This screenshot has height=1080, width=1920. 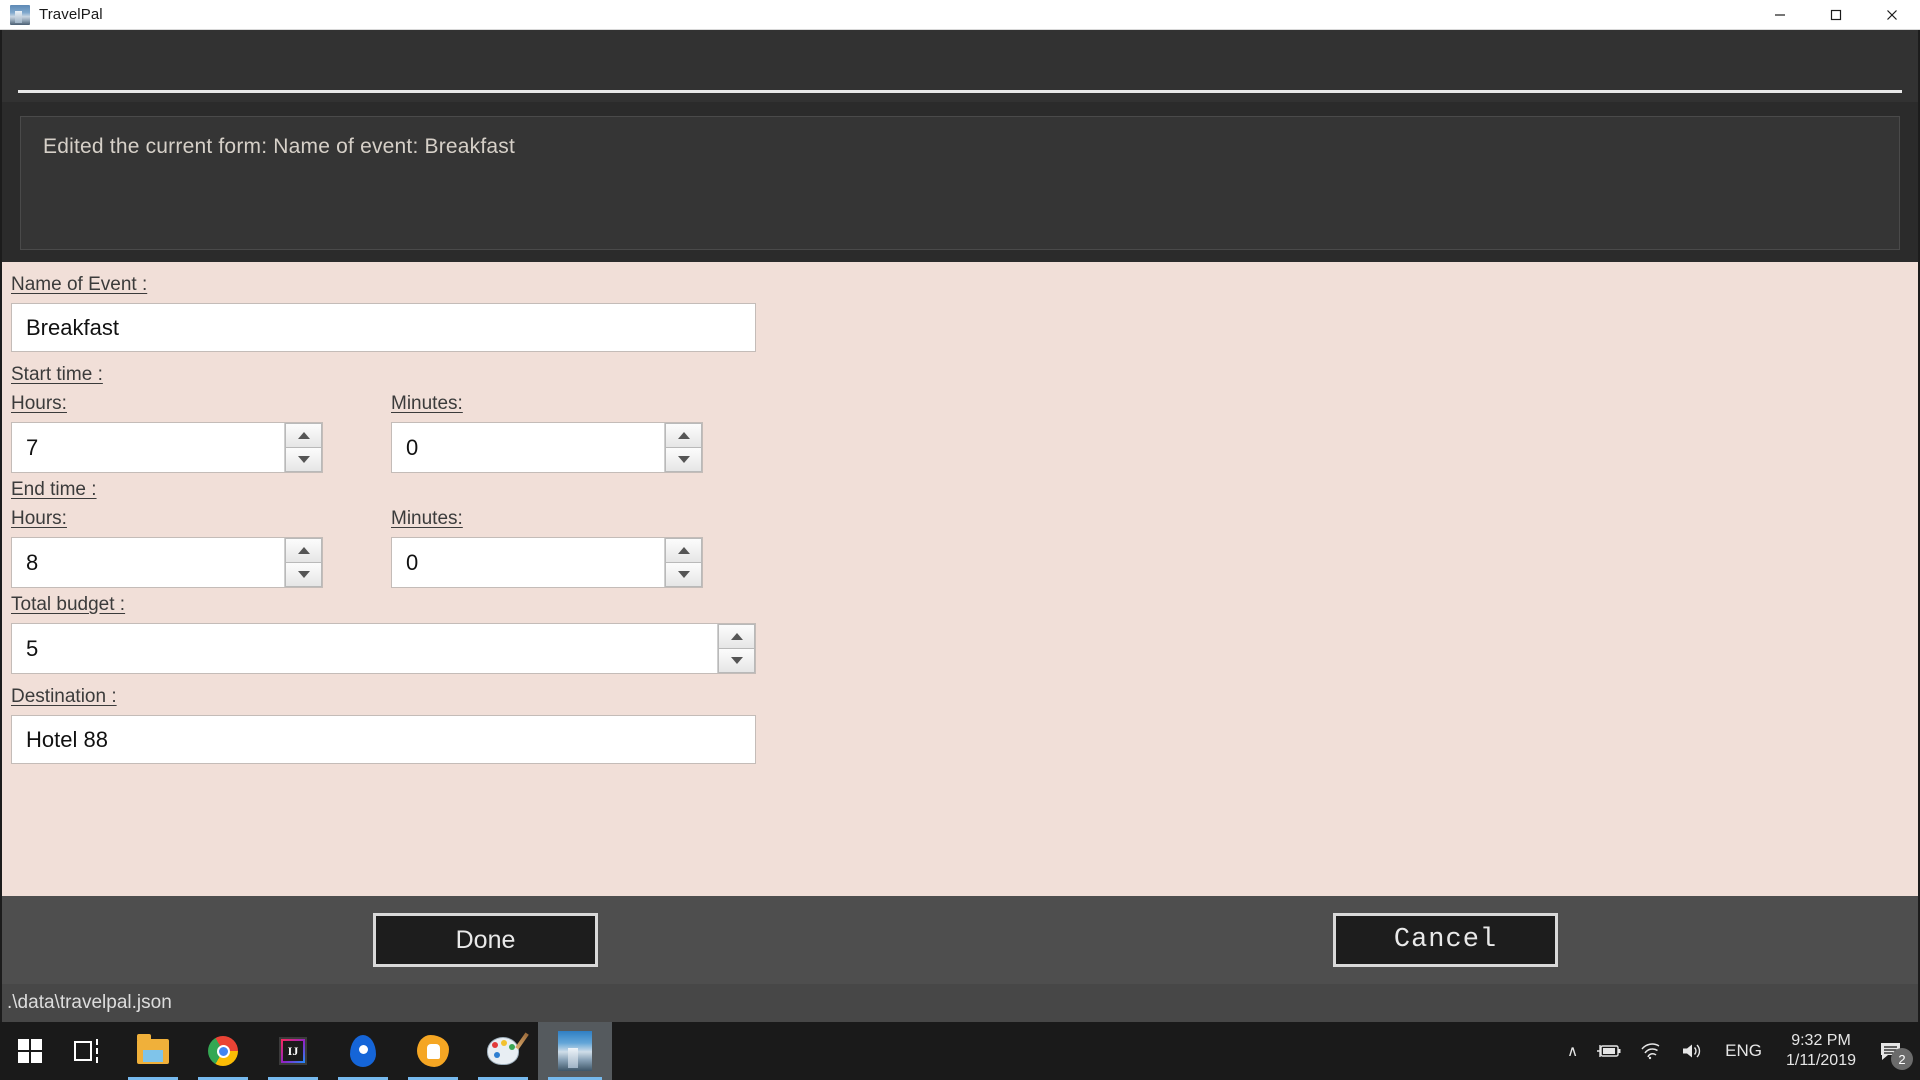 What do you see at coordinates (964, 313) in the screenshot?
I see `name-of-event-row: Name of Event : Breakfast` at bounding box center [964, 313].